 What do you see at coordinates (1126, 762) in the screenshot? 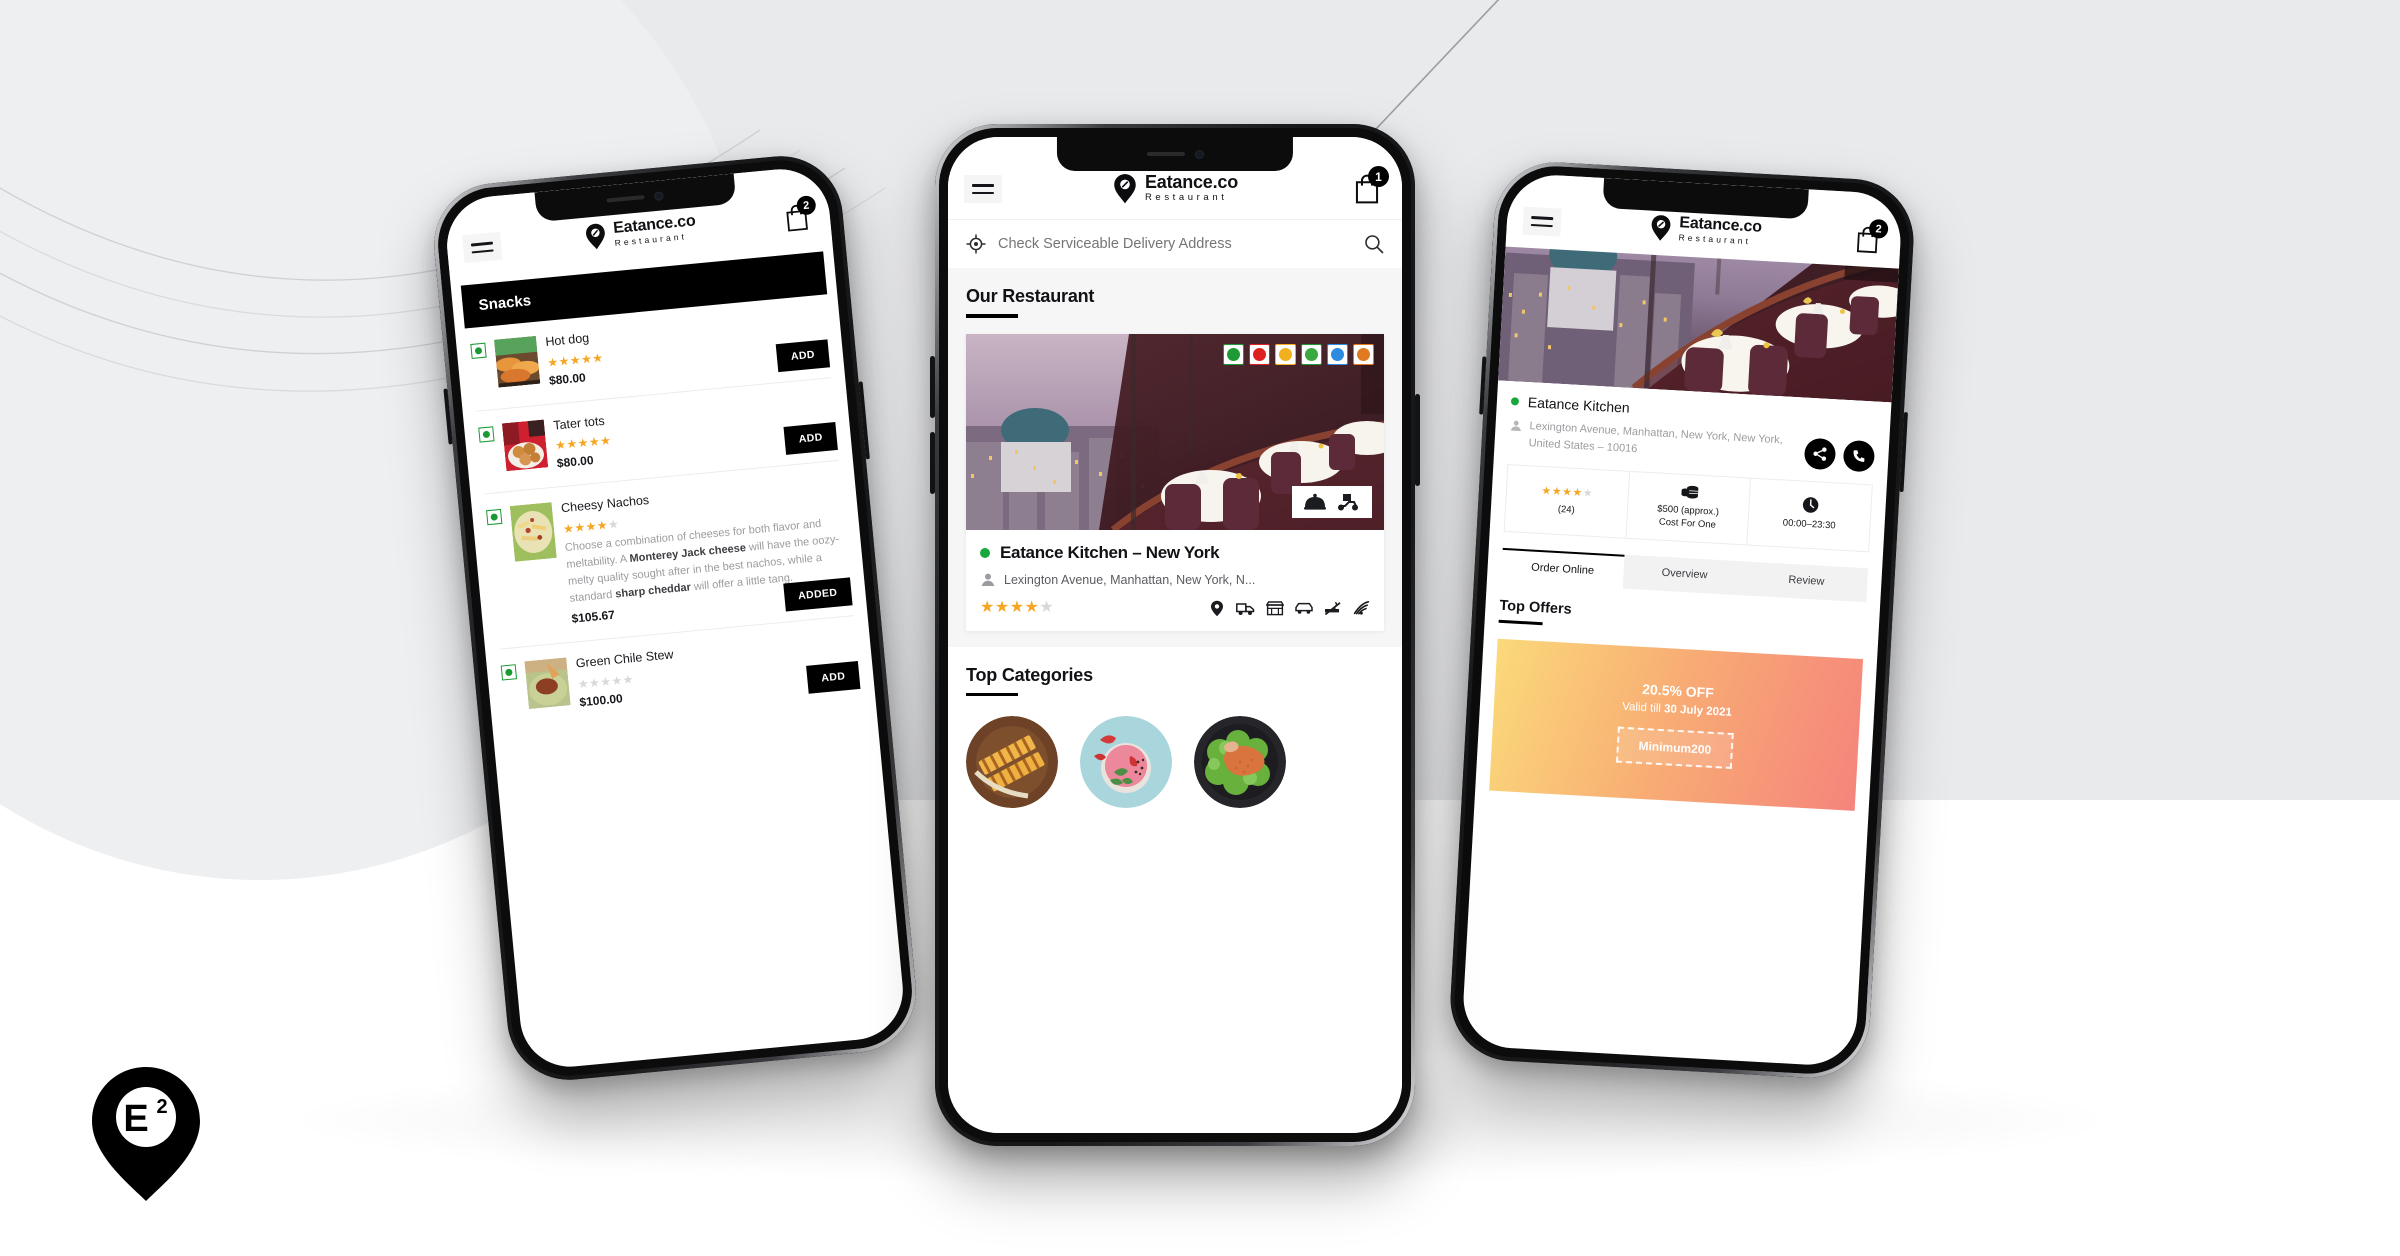
I see `category-item-smoothie` at bounding box center [1126, 762].